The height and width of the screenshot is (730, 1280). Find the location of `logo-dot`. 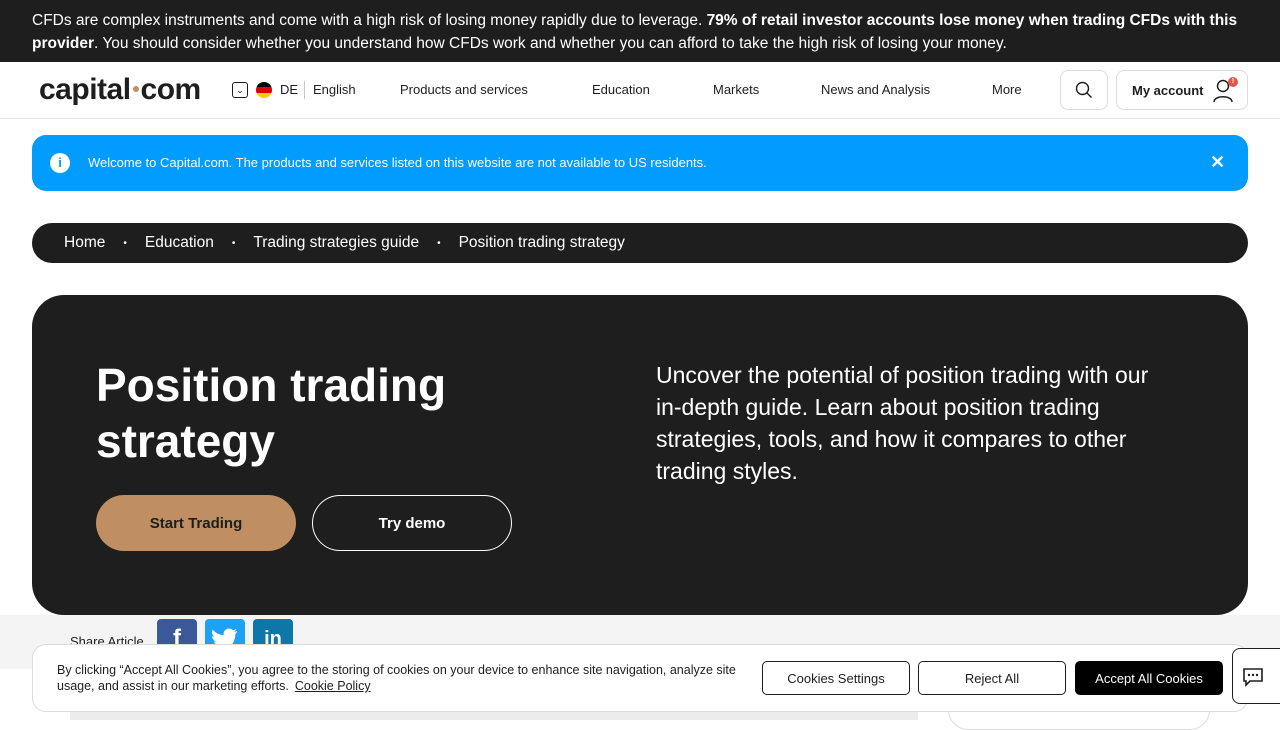

logo-dot is located at coordinates (135, 89).